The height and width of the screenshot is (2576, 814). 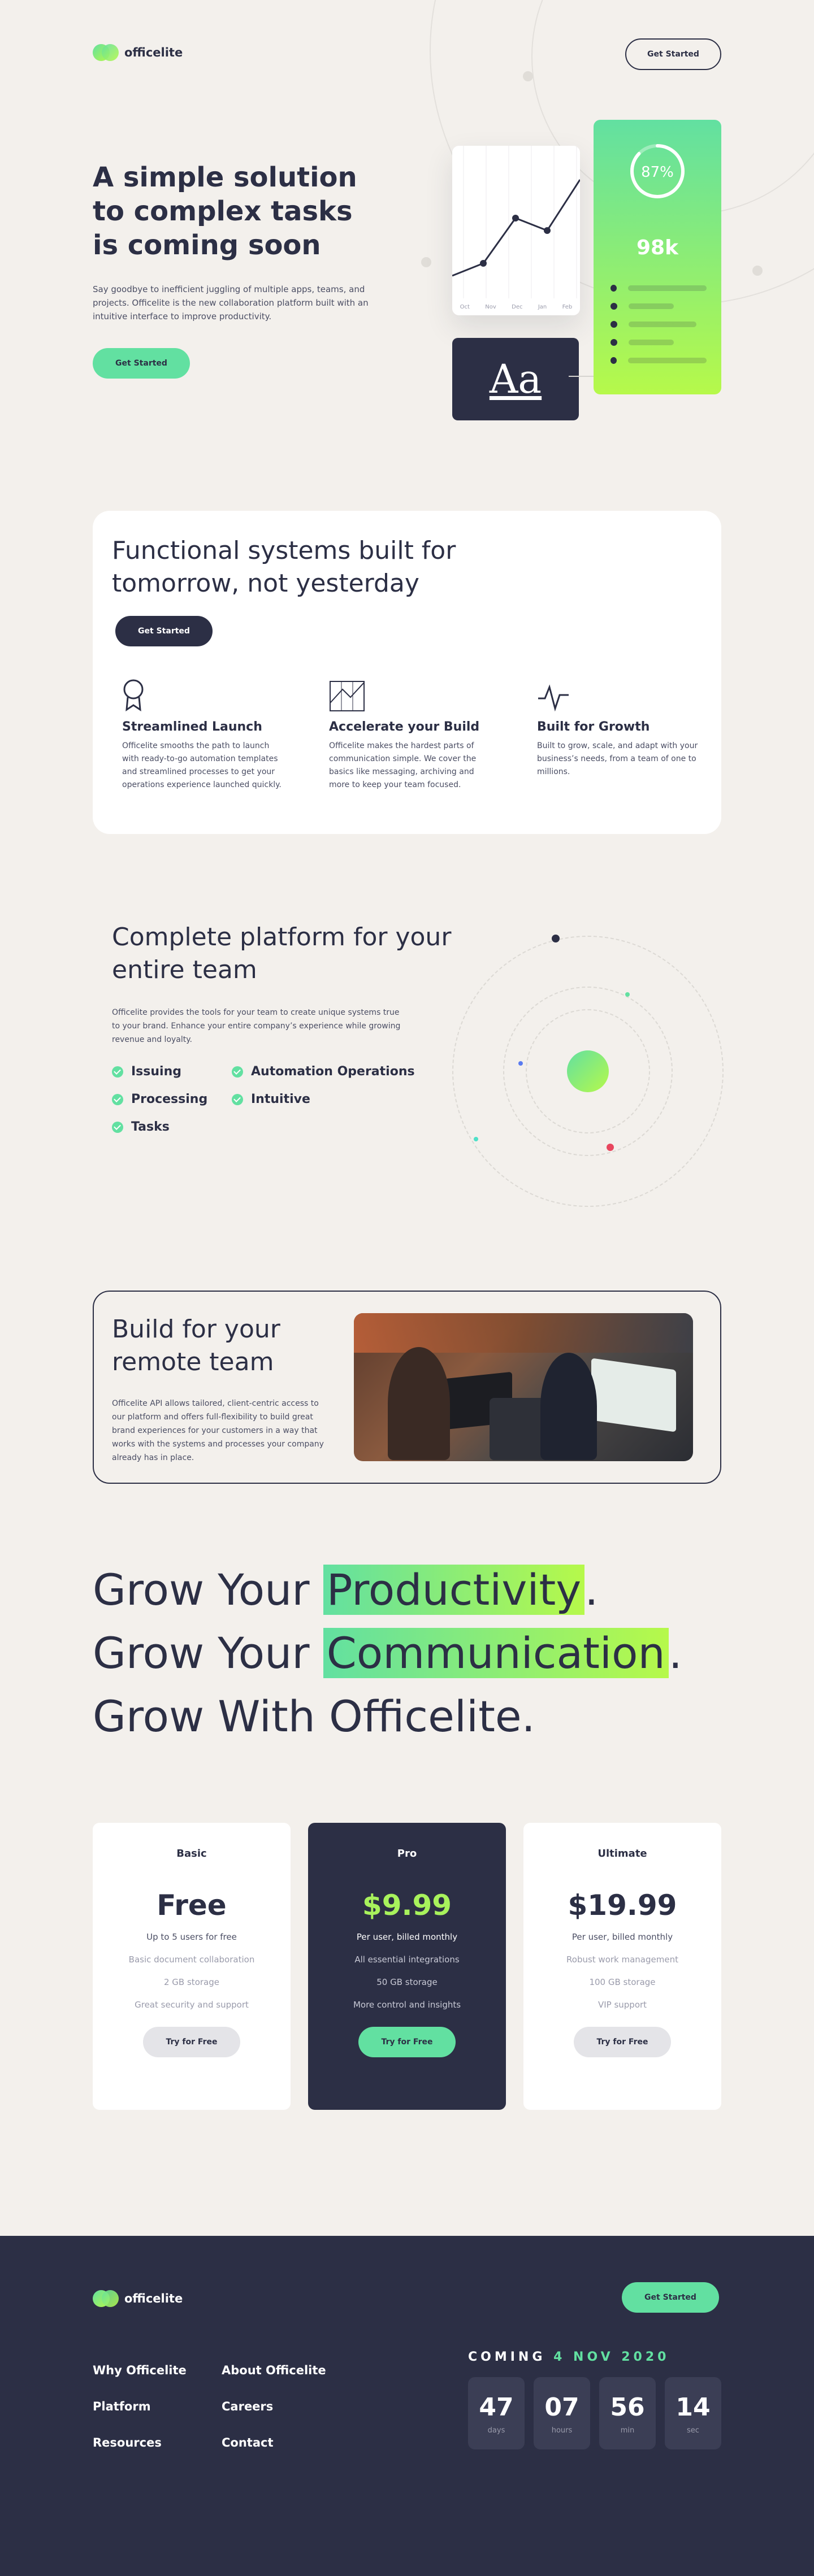 I want to click on line-chart-card: Oct Nov Dec Jan Feb, so click(x=516, y=230).